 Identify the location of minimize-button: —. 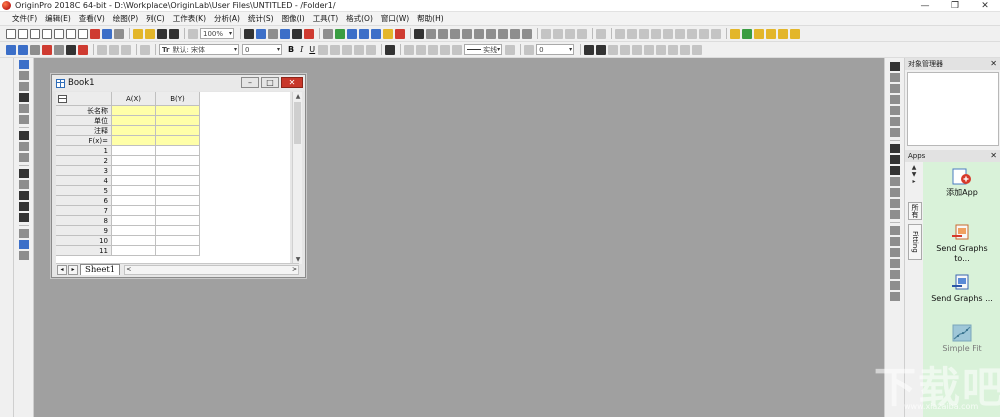
(925, 6).